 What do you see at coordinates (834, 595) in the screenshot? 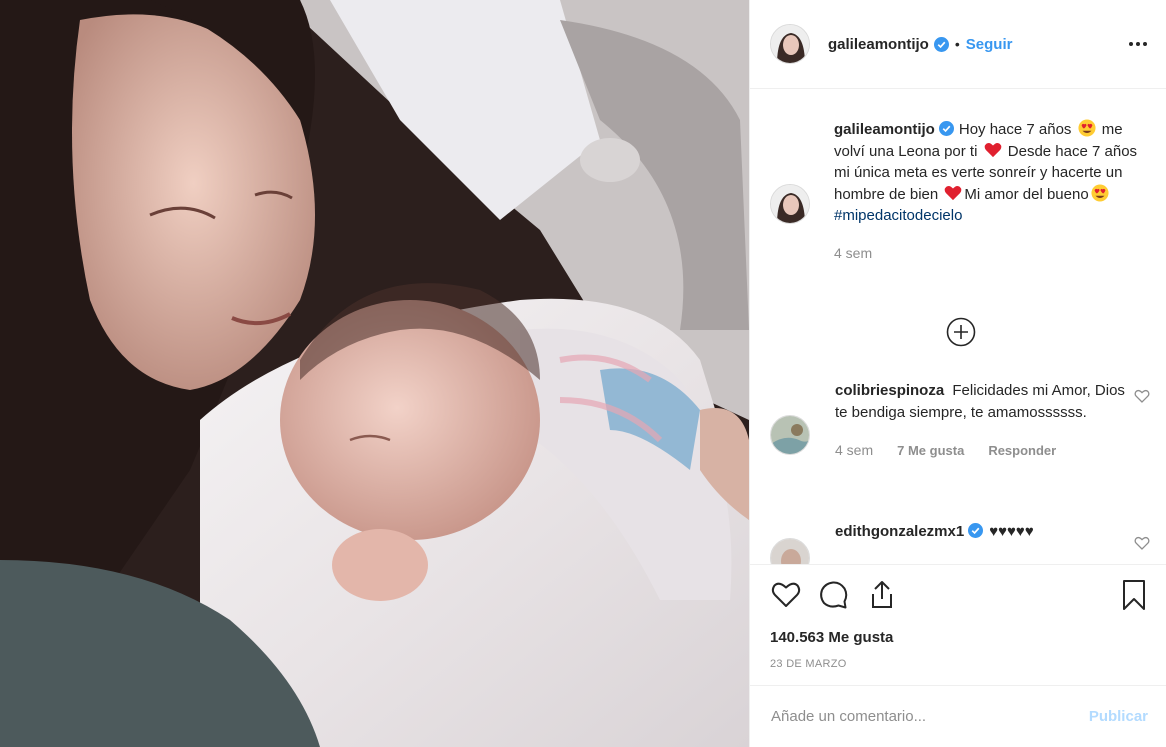
I see `comment-bubble-icon` at bounding box center [834, 595].